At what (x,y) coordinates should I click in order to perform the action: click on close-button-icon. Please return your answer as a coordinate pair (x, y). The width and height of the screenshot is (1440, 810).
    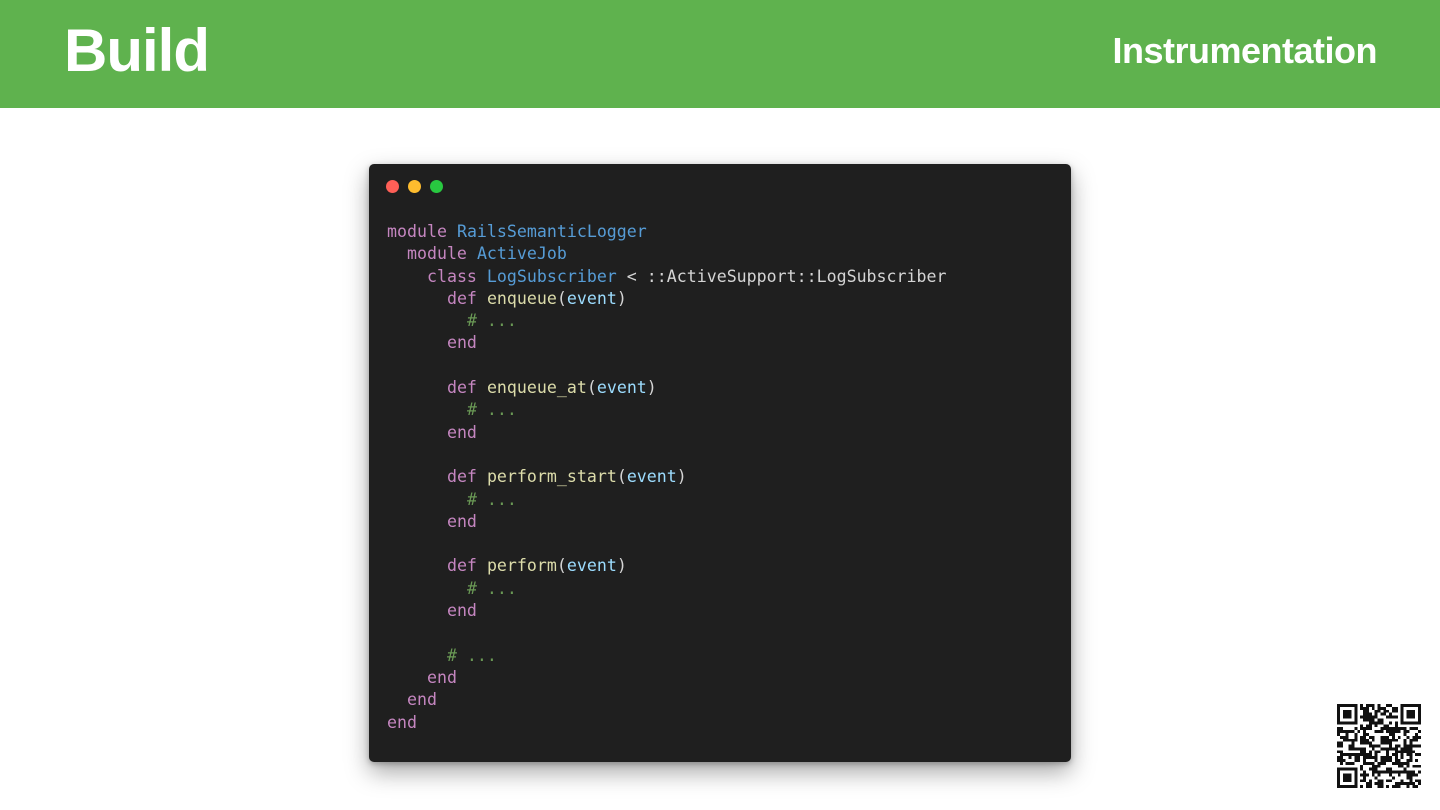
    Looking at the image, I should click on (392, 186).